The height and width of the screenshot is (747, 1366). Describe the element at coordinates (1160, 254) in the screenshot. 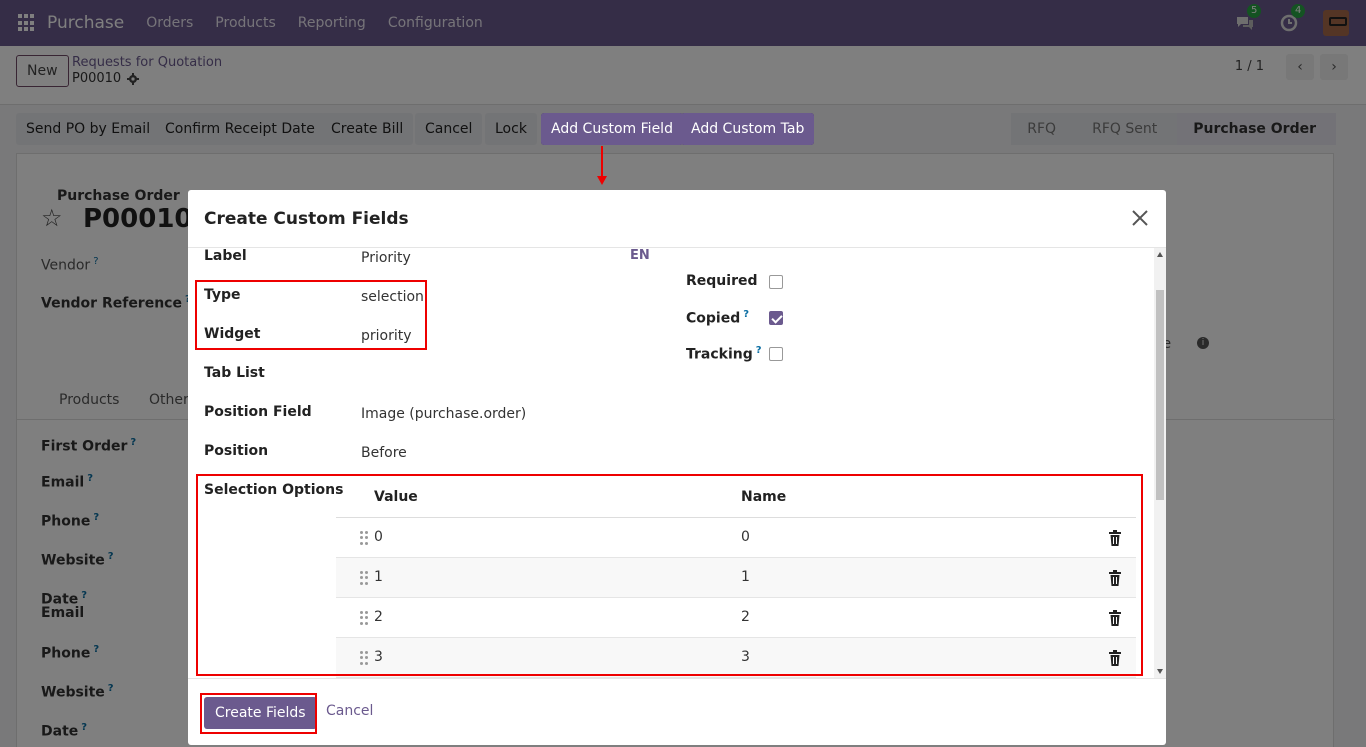

I see `scroll-up-icon` at that location.